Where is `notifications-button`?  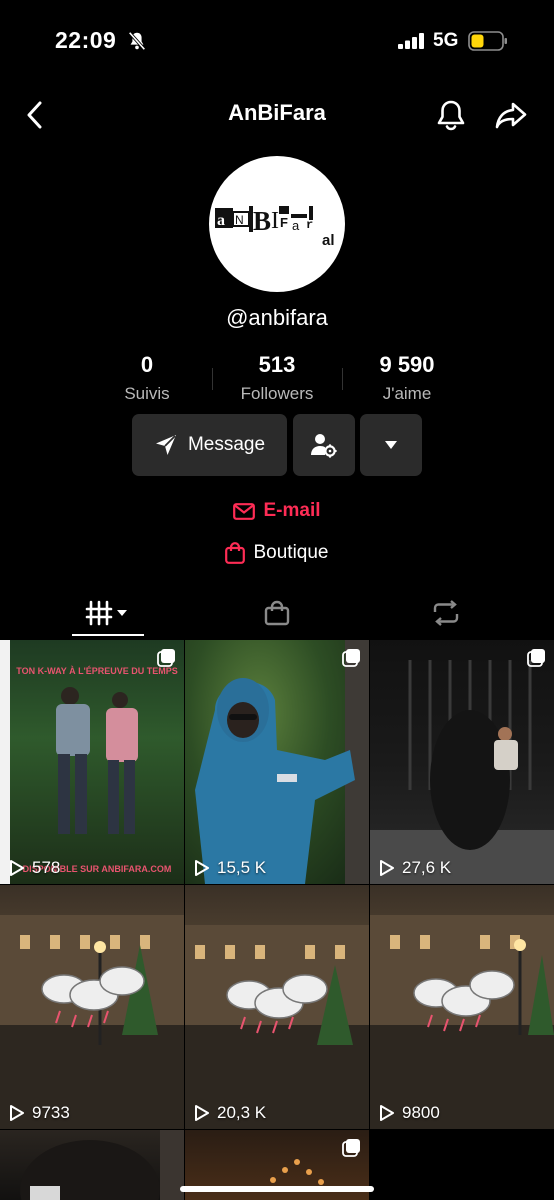
notifications-button is located at coordinates (451, 115).